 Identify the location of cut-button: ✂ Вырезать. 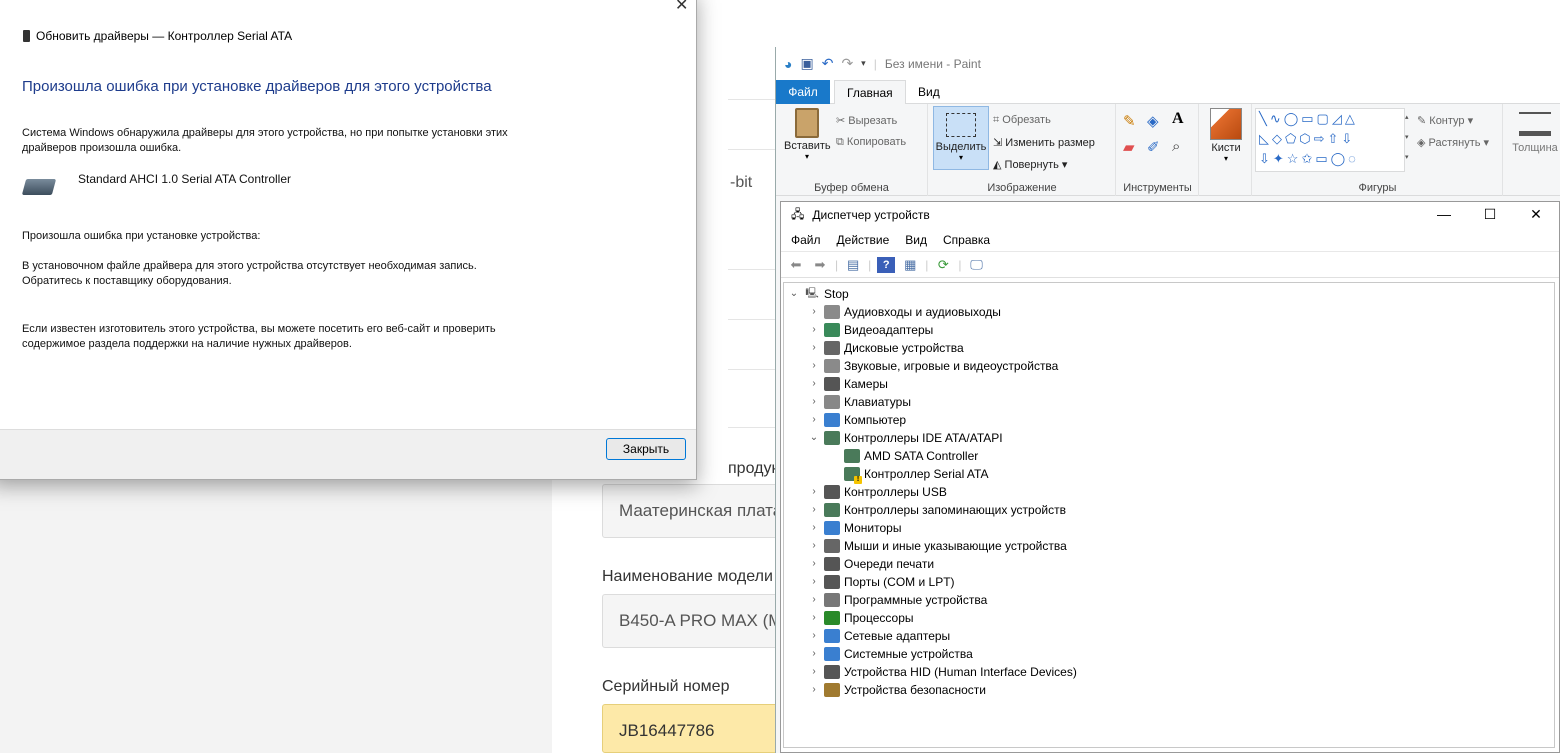
(866, 120).